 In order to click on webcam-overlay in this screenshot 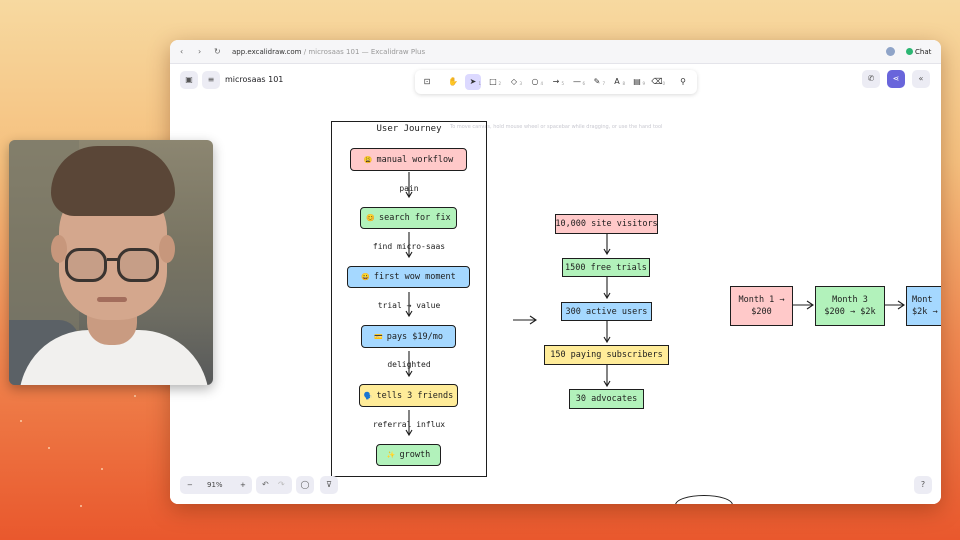, I will do `click(111, 262)`.